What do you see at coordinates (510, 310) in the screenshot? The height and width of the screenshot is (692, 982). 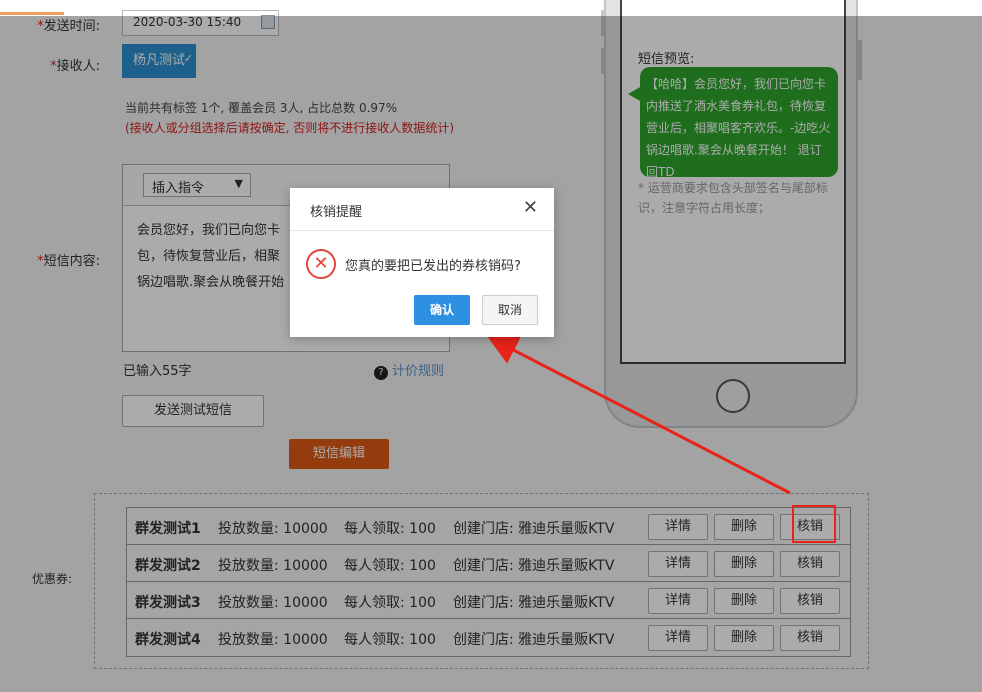 I see `cancel-button: 取消` at bounding box center [510, 310].